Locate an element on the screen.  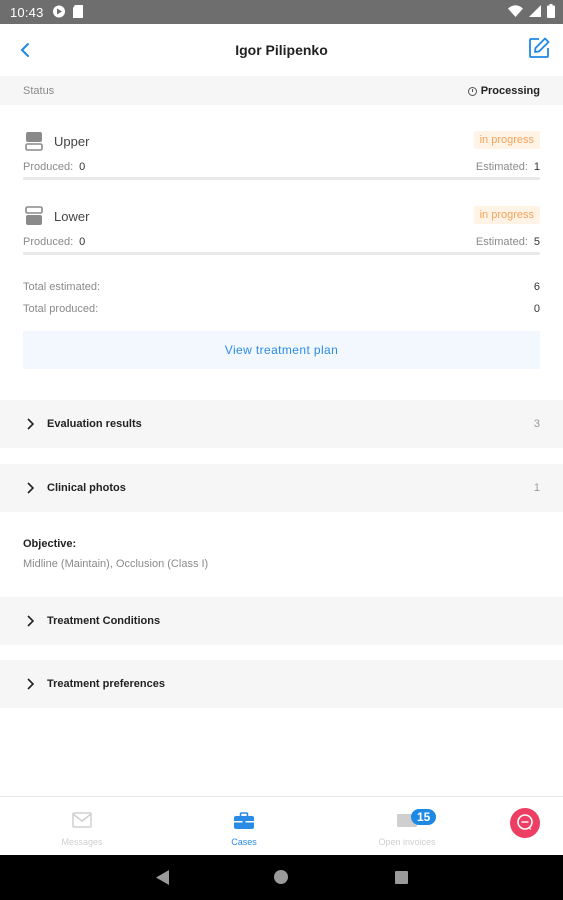
jaw-name: Upper is located at coordinates (72, 141).